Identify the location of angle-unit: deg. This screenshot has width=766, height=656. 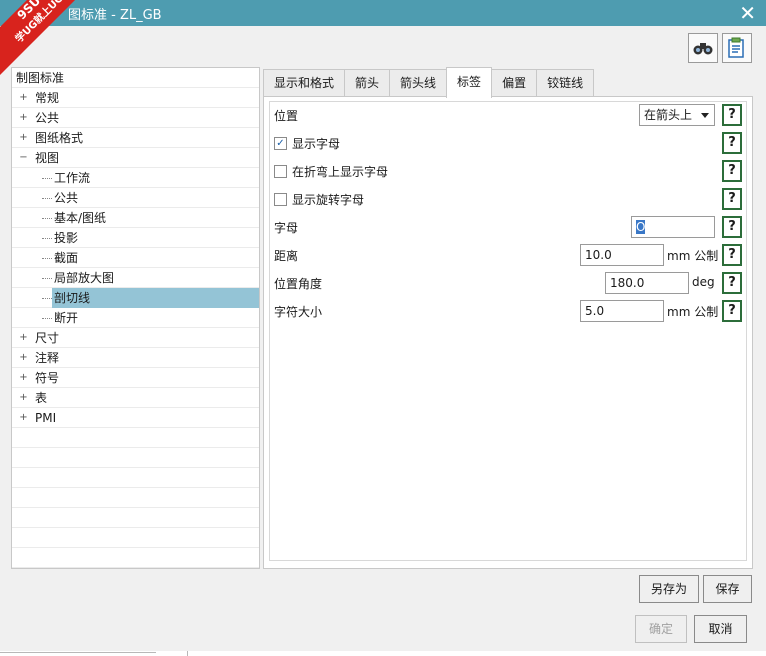
(703, 282).